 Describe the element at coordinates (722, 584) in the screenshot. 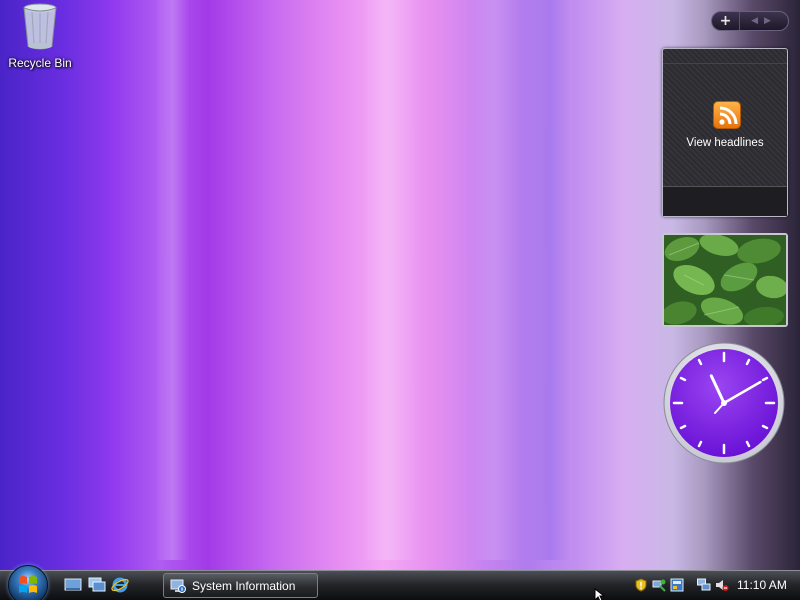

I see `volume-muted-icon` at that location.